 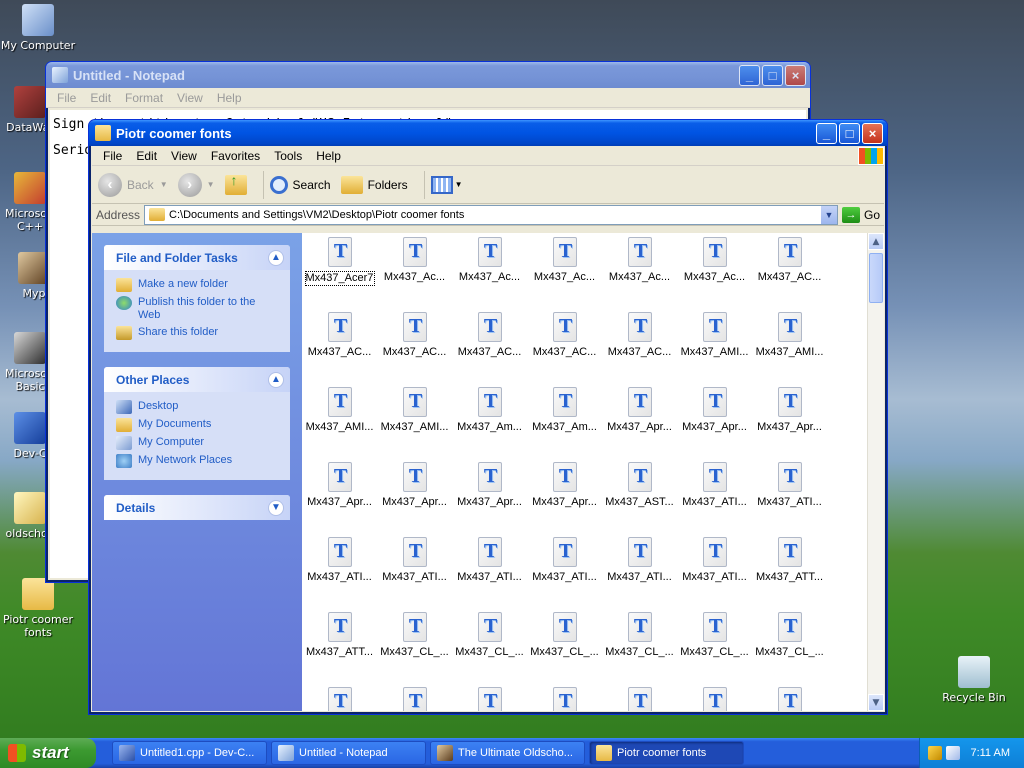 What do you see at coordinates (876, 241) in the screenshot?
I see `scroll-up-arrow-icon: ▲` at bounding box center [876, 241].